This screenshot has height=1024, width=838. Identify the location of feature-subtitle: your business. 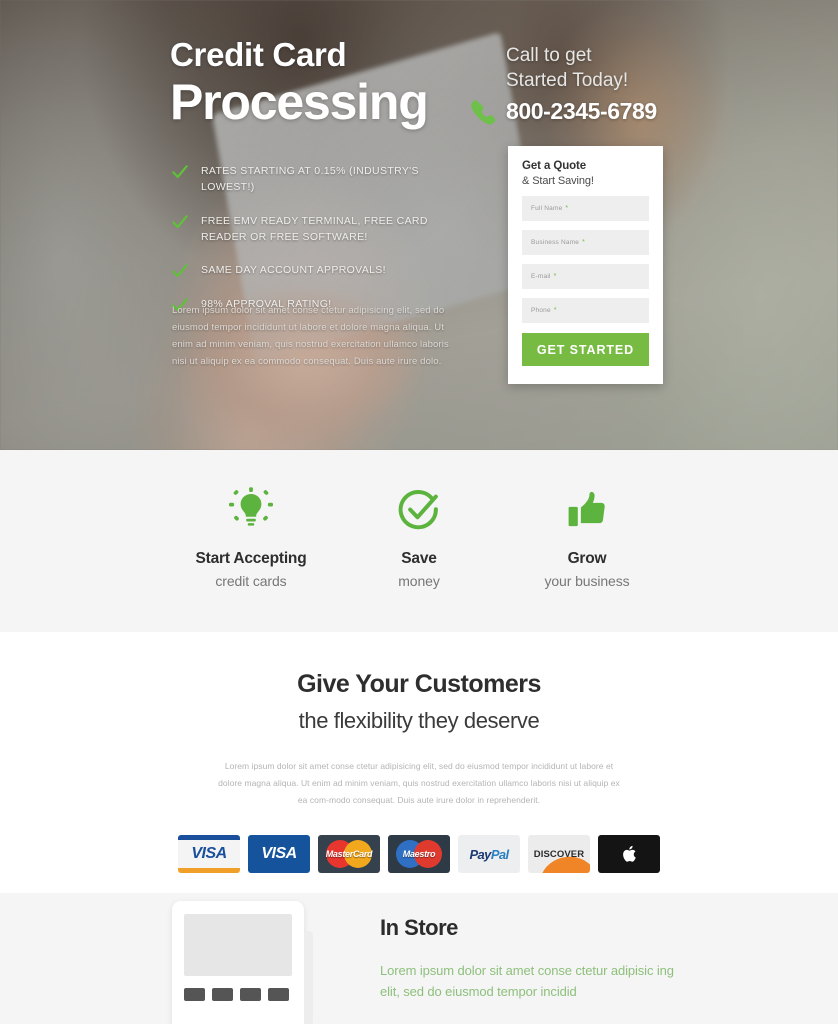
(587, 581).